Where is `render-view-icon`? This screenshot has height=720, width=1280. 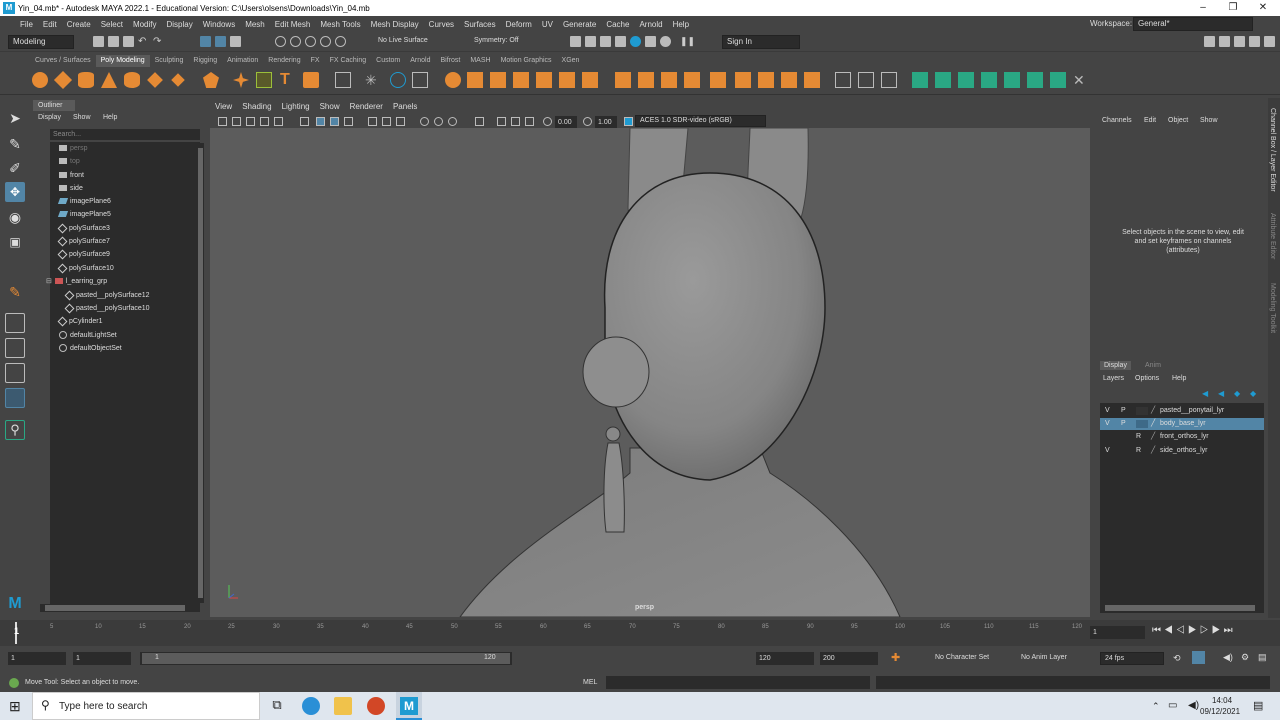 render-view-icon is located at coordinates (575, 41).